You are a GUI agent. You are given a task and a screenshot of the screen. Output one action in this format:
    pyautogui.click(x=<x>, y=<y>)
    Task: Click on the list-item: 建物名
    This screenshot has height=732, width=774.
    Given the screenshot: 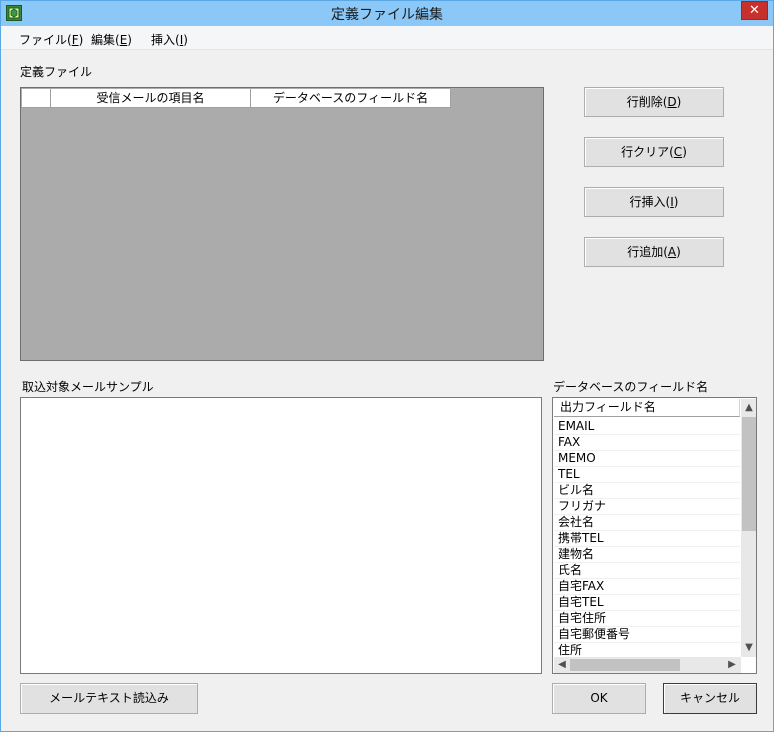 What is the action you would take?
    pyautogui.click(x=647, y=555)
    